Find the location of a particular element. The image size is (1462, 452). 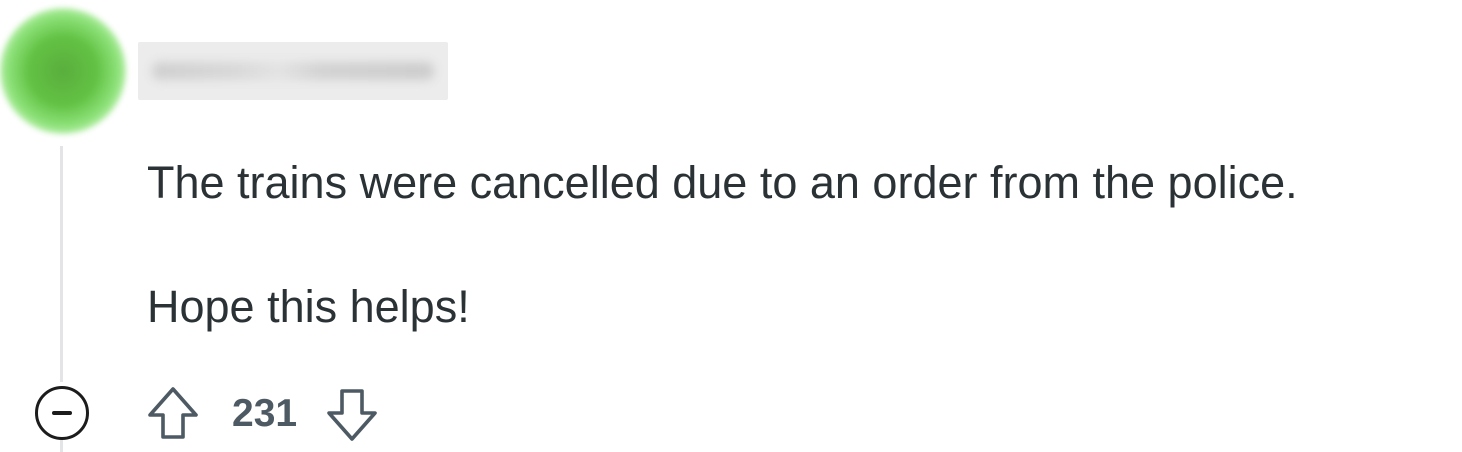

downvote-arrow-icon is located at coordinates (352, 414).